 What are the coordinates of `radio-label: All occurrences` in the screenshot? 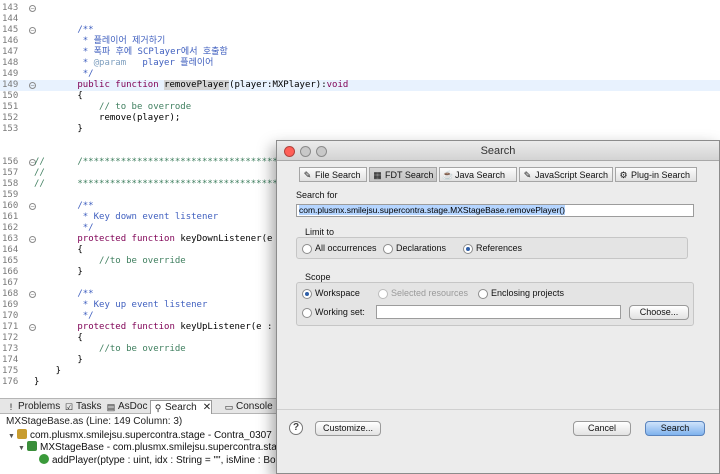 It's located at (346, 248).